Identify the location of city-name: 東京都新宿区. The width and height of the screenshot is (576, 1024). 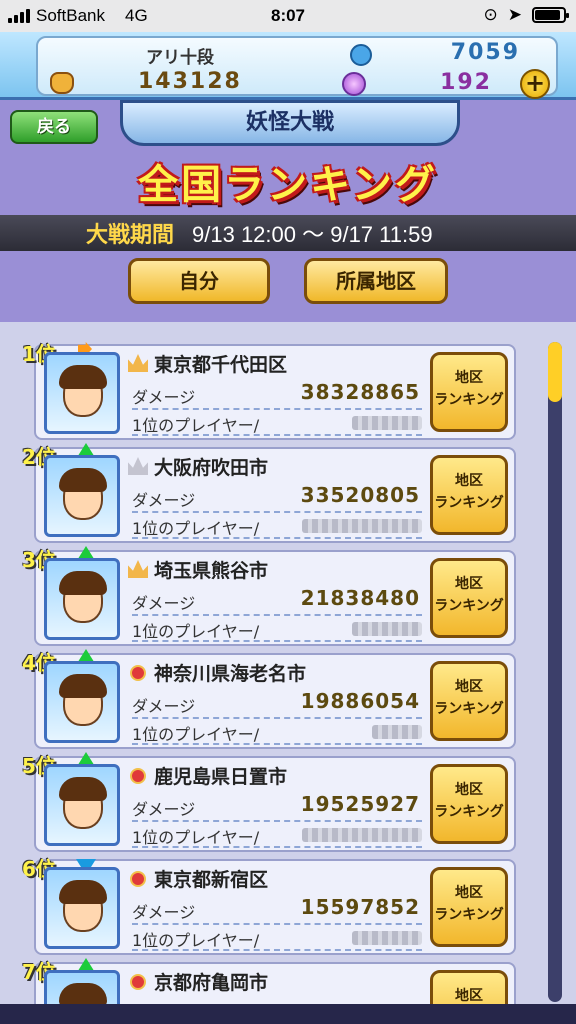
(211, 880).